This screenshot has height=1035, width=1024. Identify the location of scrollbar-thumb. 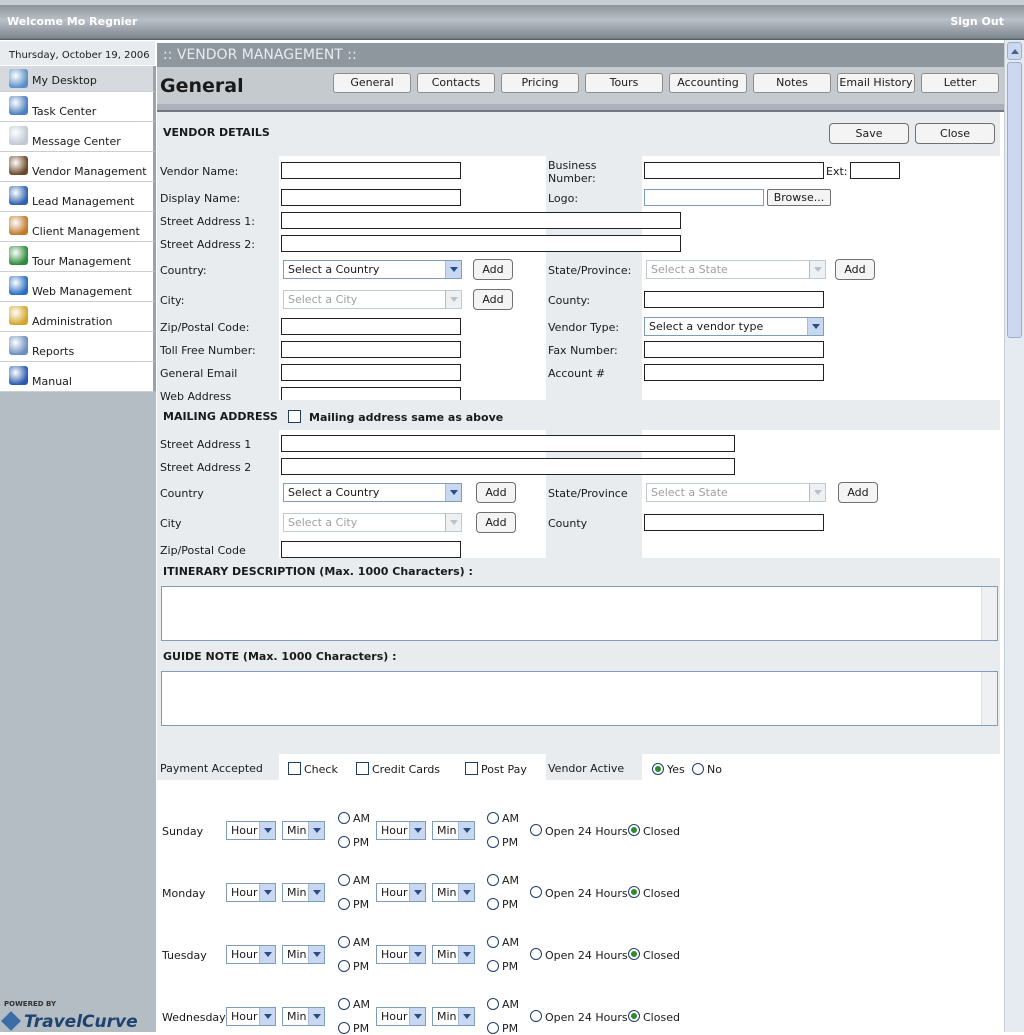
(1014, 200).